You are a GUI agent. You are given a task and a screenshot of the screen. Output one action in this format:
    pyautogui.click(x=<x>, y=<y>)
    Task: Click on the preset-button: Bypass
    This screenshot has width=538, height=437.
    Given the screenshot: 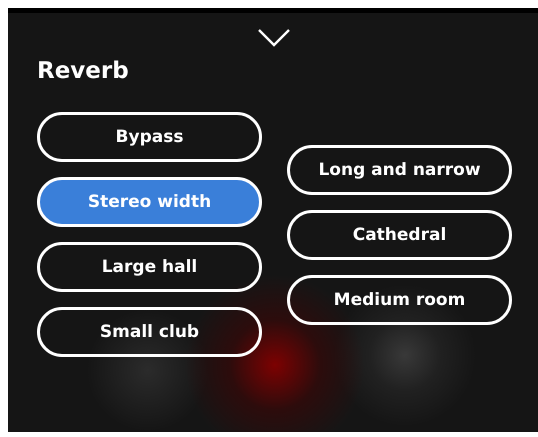 What is the action you would take?
    pyautogui.click(x=149, y=137)
    